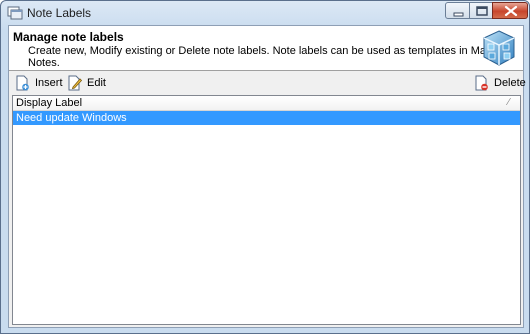 The width and height of the screenshot is (530, 334). What do you see at coordinates (49, 83) in the screenshot?
I see `insert-button-label: Insert` at bounding box center [49, 83].